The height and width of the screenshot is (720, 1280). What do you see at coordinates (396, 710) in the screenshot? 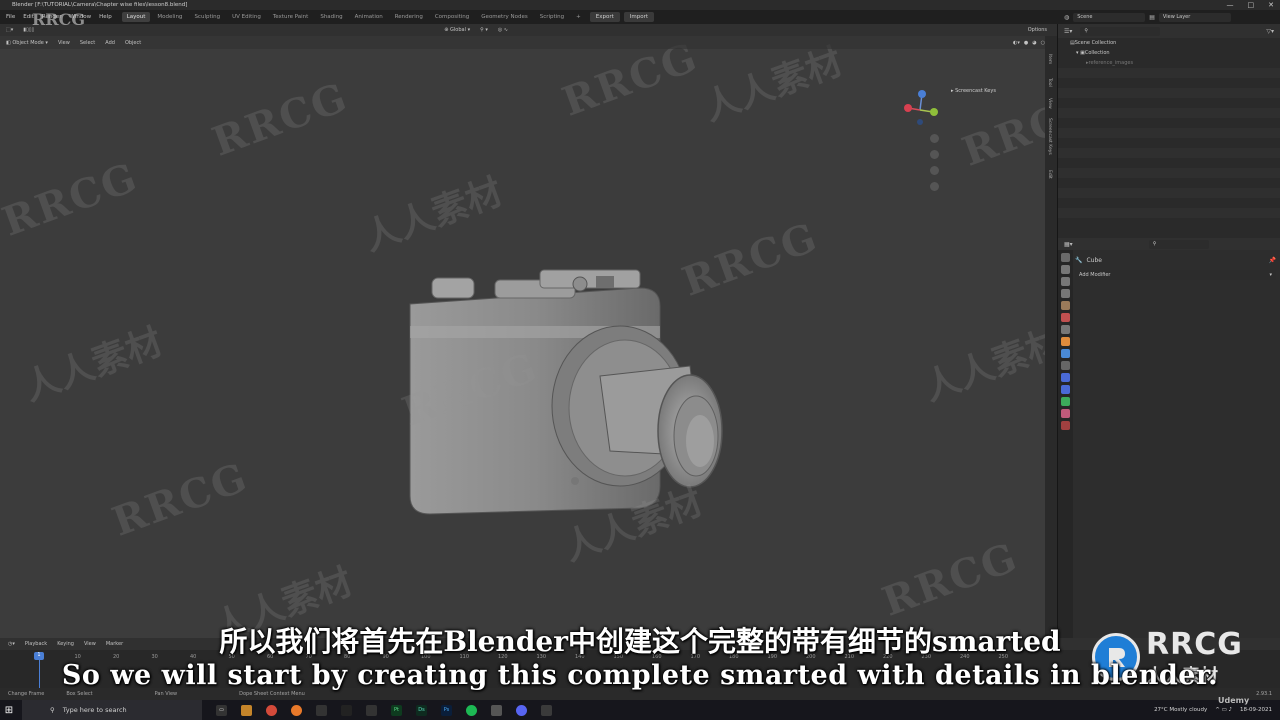
I see `painter-icon: Pt` at bounding box center [396, 710].